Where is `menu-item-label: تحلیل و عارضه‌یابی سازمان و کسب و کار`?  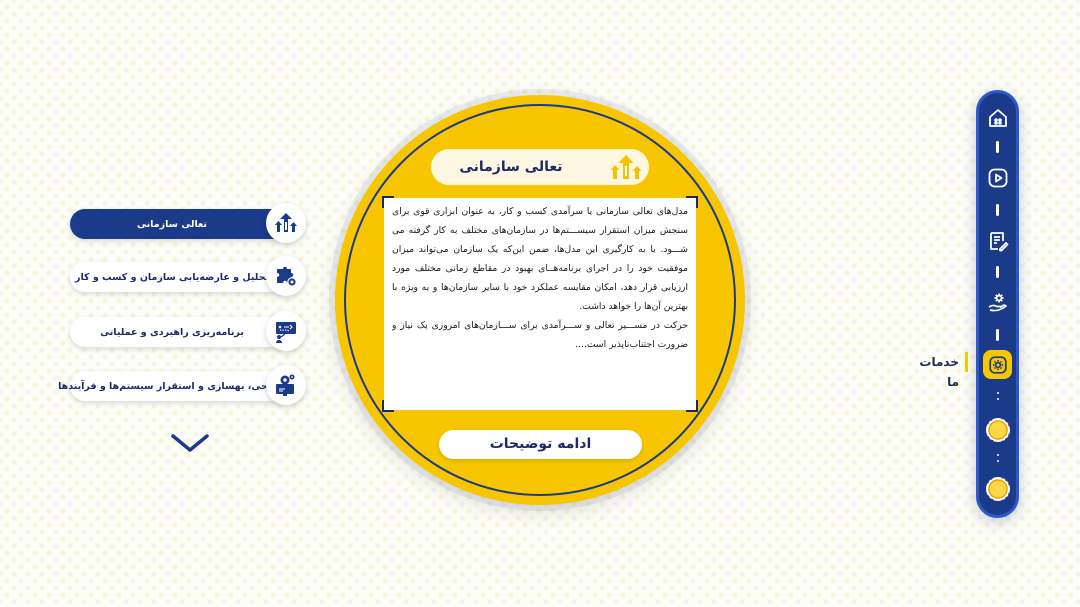 menu-item-label: تحلیل و عارضه‌یابی سازمان و کسب و کار is located at coordinates (180, 277).